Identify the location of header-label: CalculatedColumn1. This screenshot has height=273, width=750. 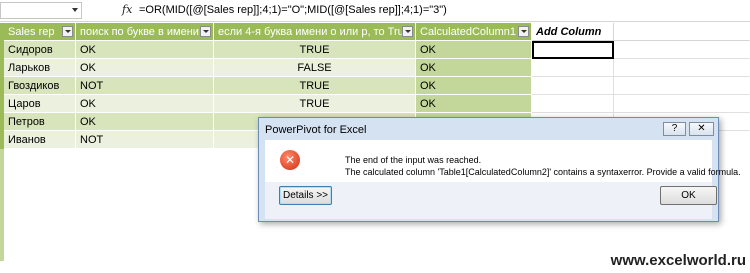
(468, 32).